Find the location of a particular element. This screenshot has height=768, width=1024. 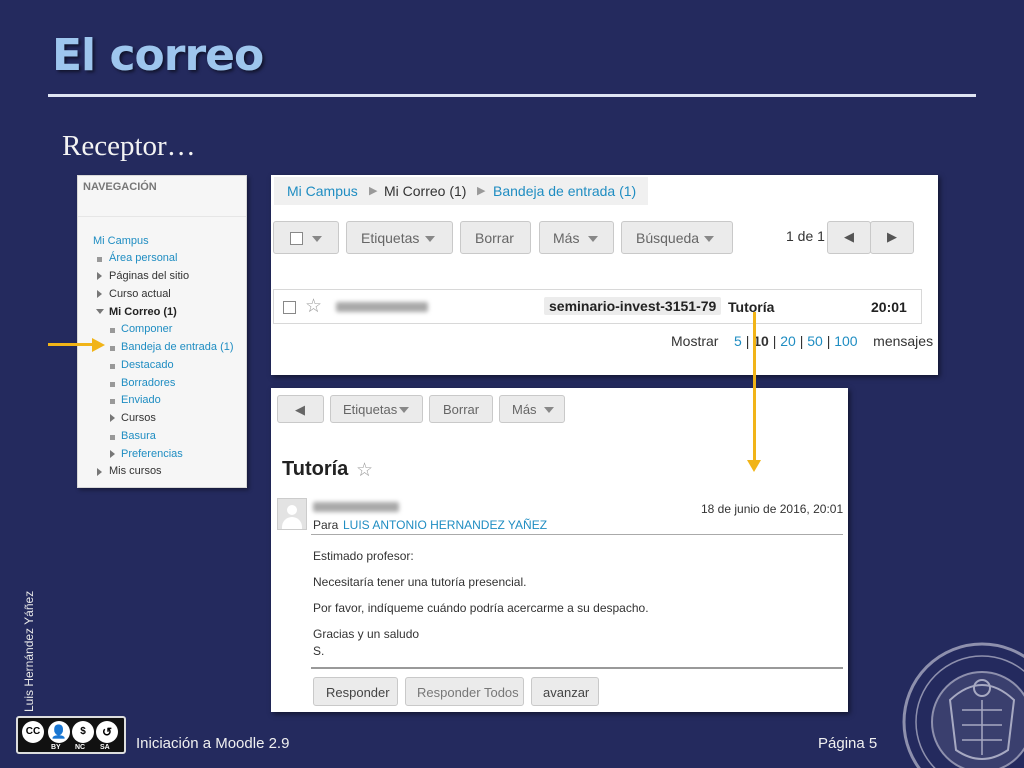

message-row: ☆ seminario-invest-3151-79 Tutoría 20:01 is located at coordinates (597, 306).